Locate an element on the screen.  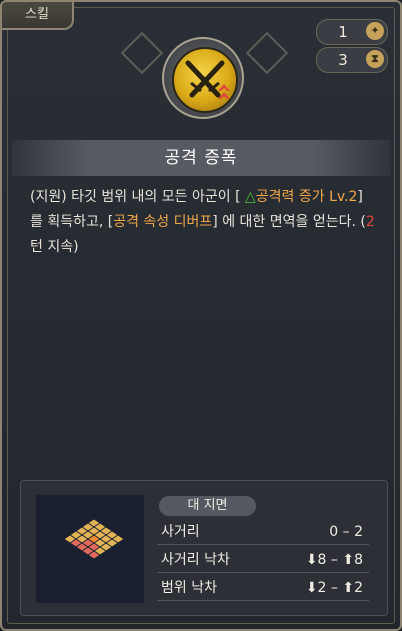
cooldown-value: 3 is located at coordinates (343, 60).